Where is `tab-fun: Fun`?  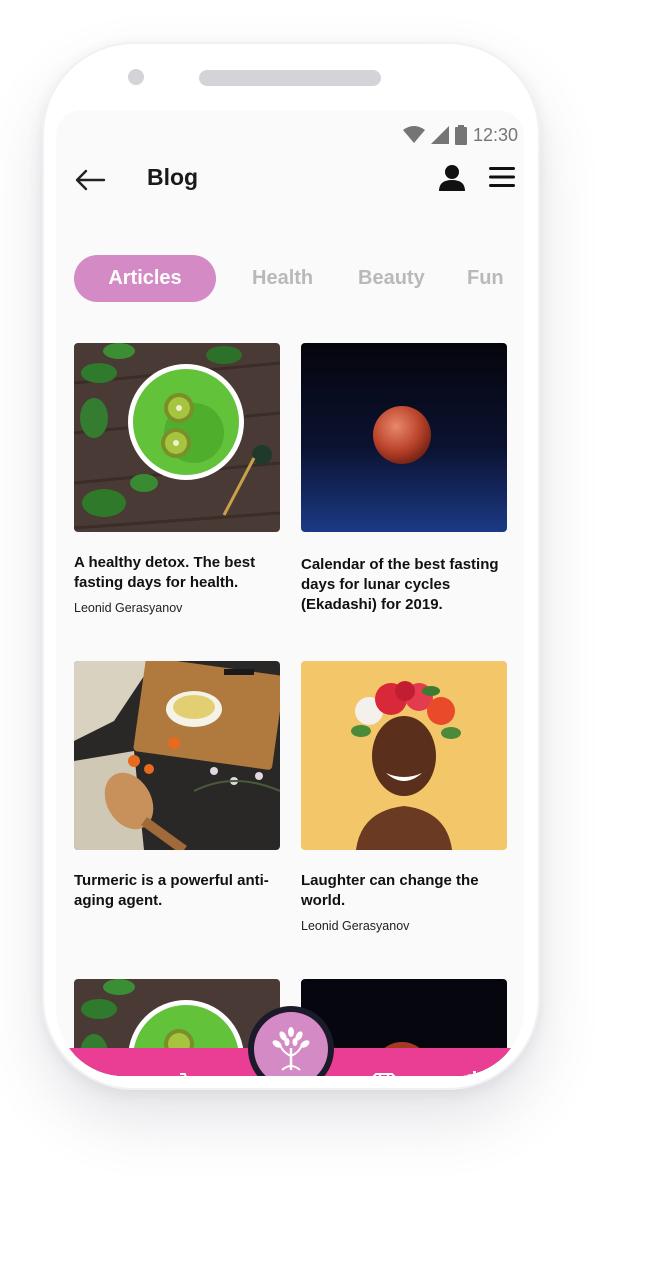 tab-fun: Fun is located at coordinates (485, 278).